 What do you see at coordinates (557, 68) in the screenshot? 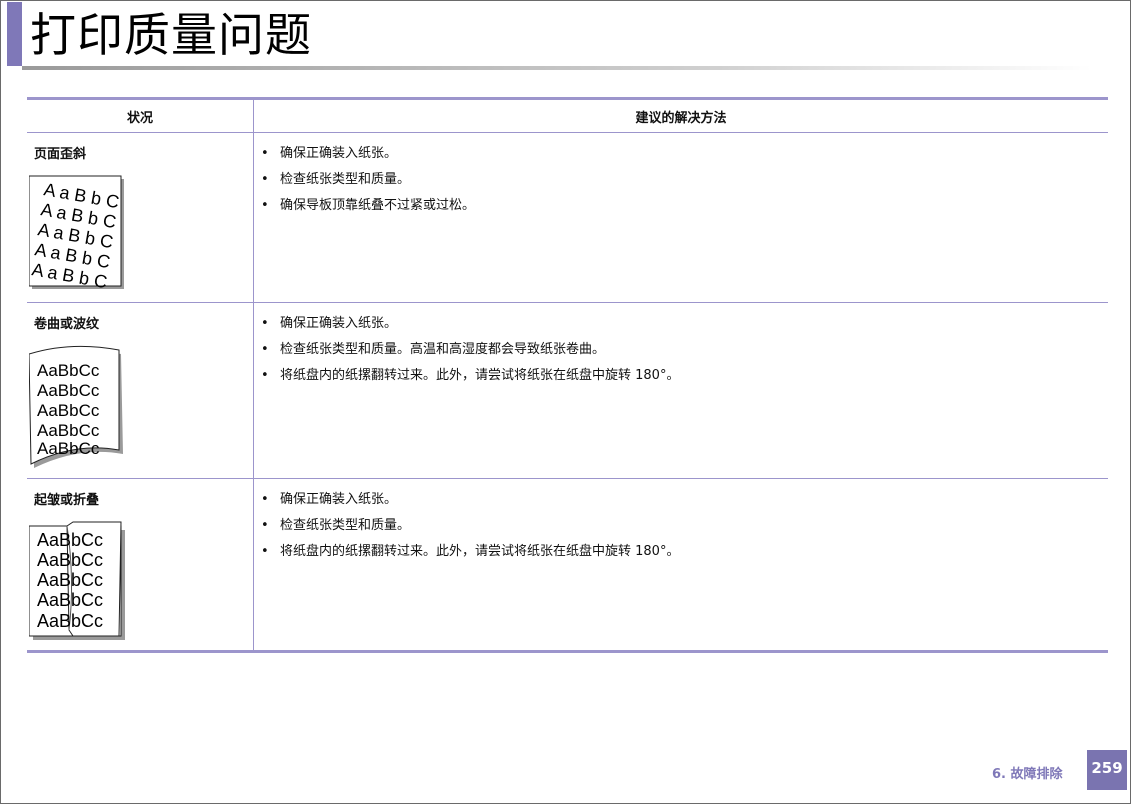
I see `title-underline` at bounding box center [557, 68].